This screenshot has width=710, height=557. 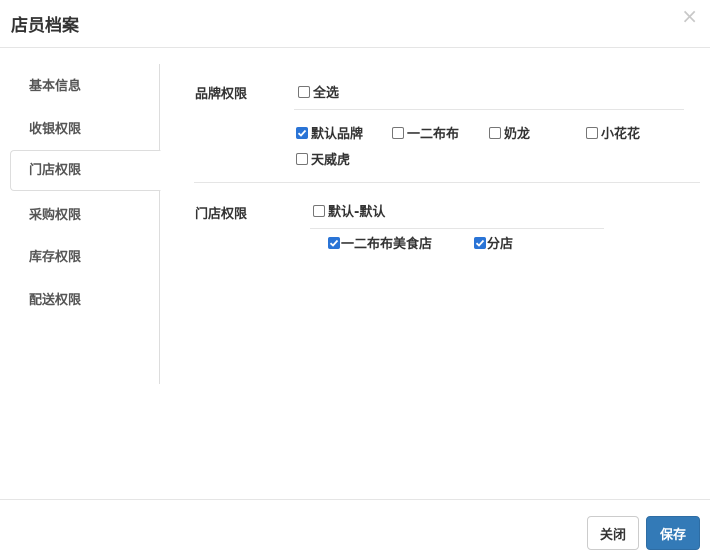 I want to click on store-option-branch-checkbox: 分店, so click(x=493, y=242).